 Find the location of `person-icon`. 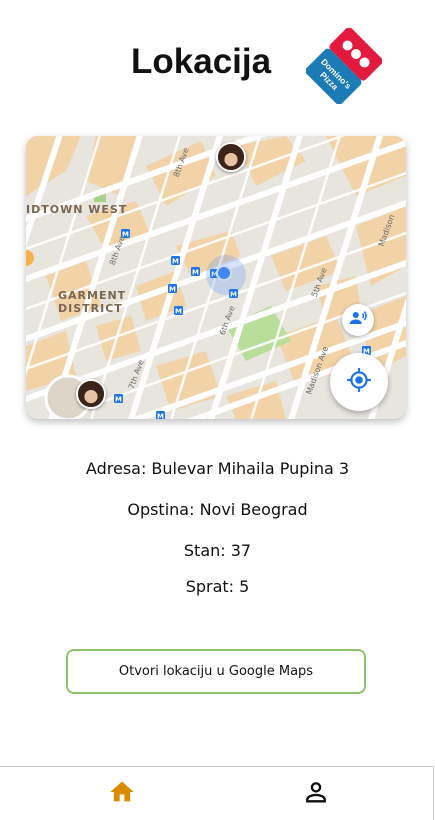

person-icon is located at coordinates (316, 794).